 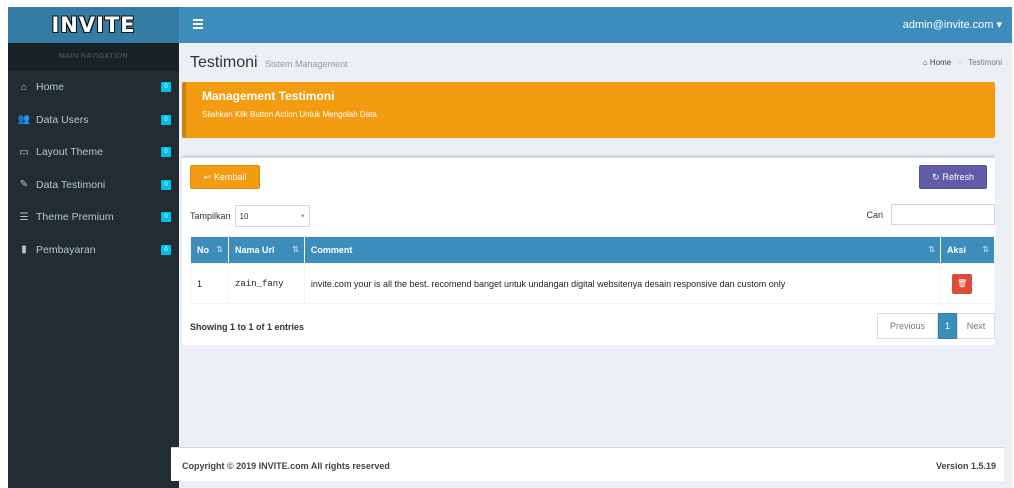 What do you see at coordinates (952, 24) in the screenshot?
I see `user-menu: admin@invite.com ▾` at bounding box center [952, 24].